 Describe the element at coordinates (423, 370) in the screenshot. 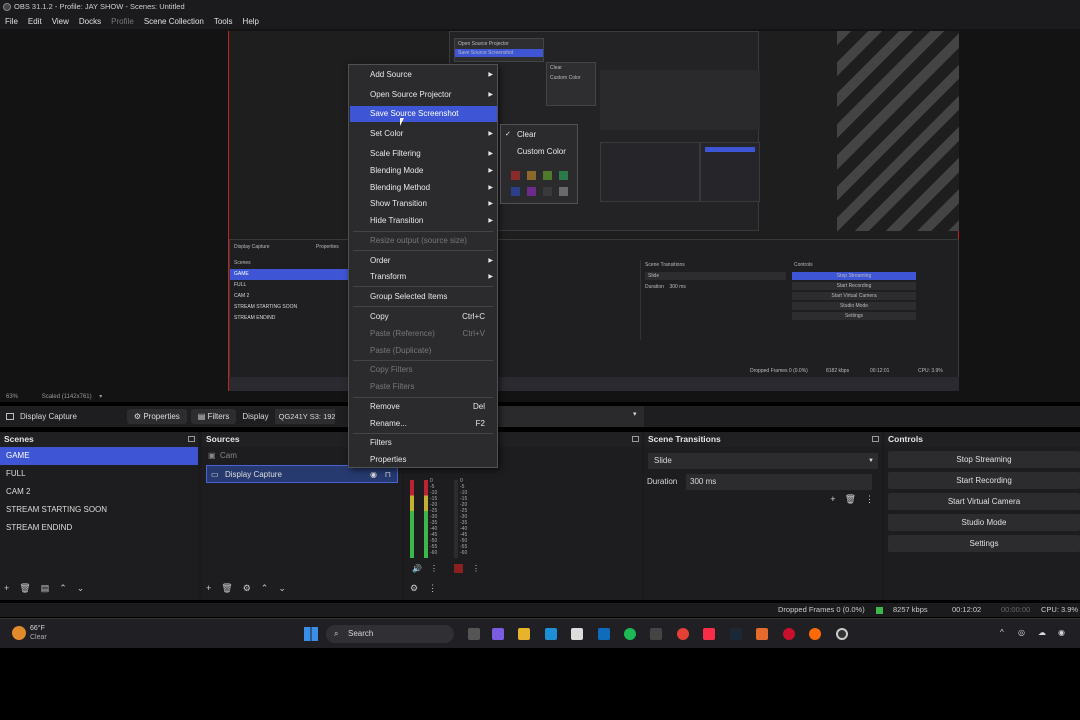

I see `menu-item-copy-filters: Copy Filters` at that location.